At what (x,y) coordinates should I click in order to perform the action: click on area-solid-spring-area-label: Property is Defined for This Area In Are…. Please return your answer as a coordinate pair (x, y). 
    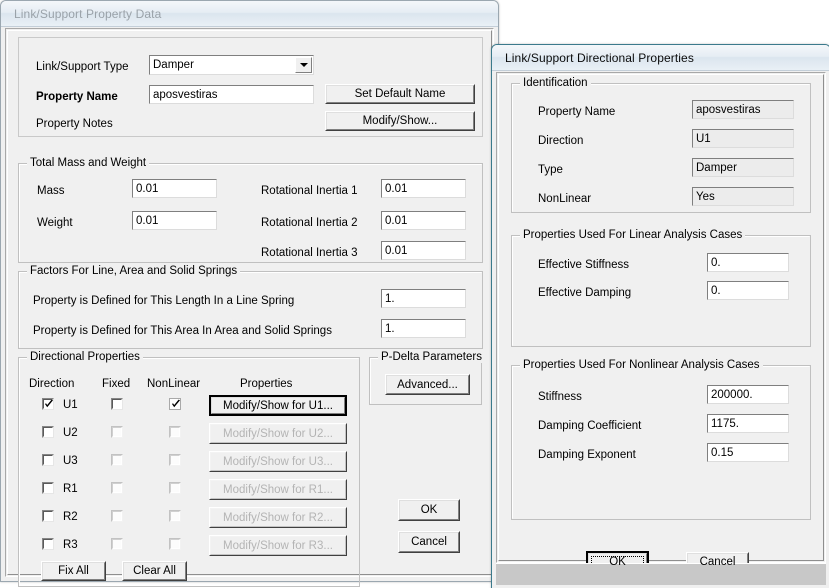
    Looking at the image, I should click on (182, 331).